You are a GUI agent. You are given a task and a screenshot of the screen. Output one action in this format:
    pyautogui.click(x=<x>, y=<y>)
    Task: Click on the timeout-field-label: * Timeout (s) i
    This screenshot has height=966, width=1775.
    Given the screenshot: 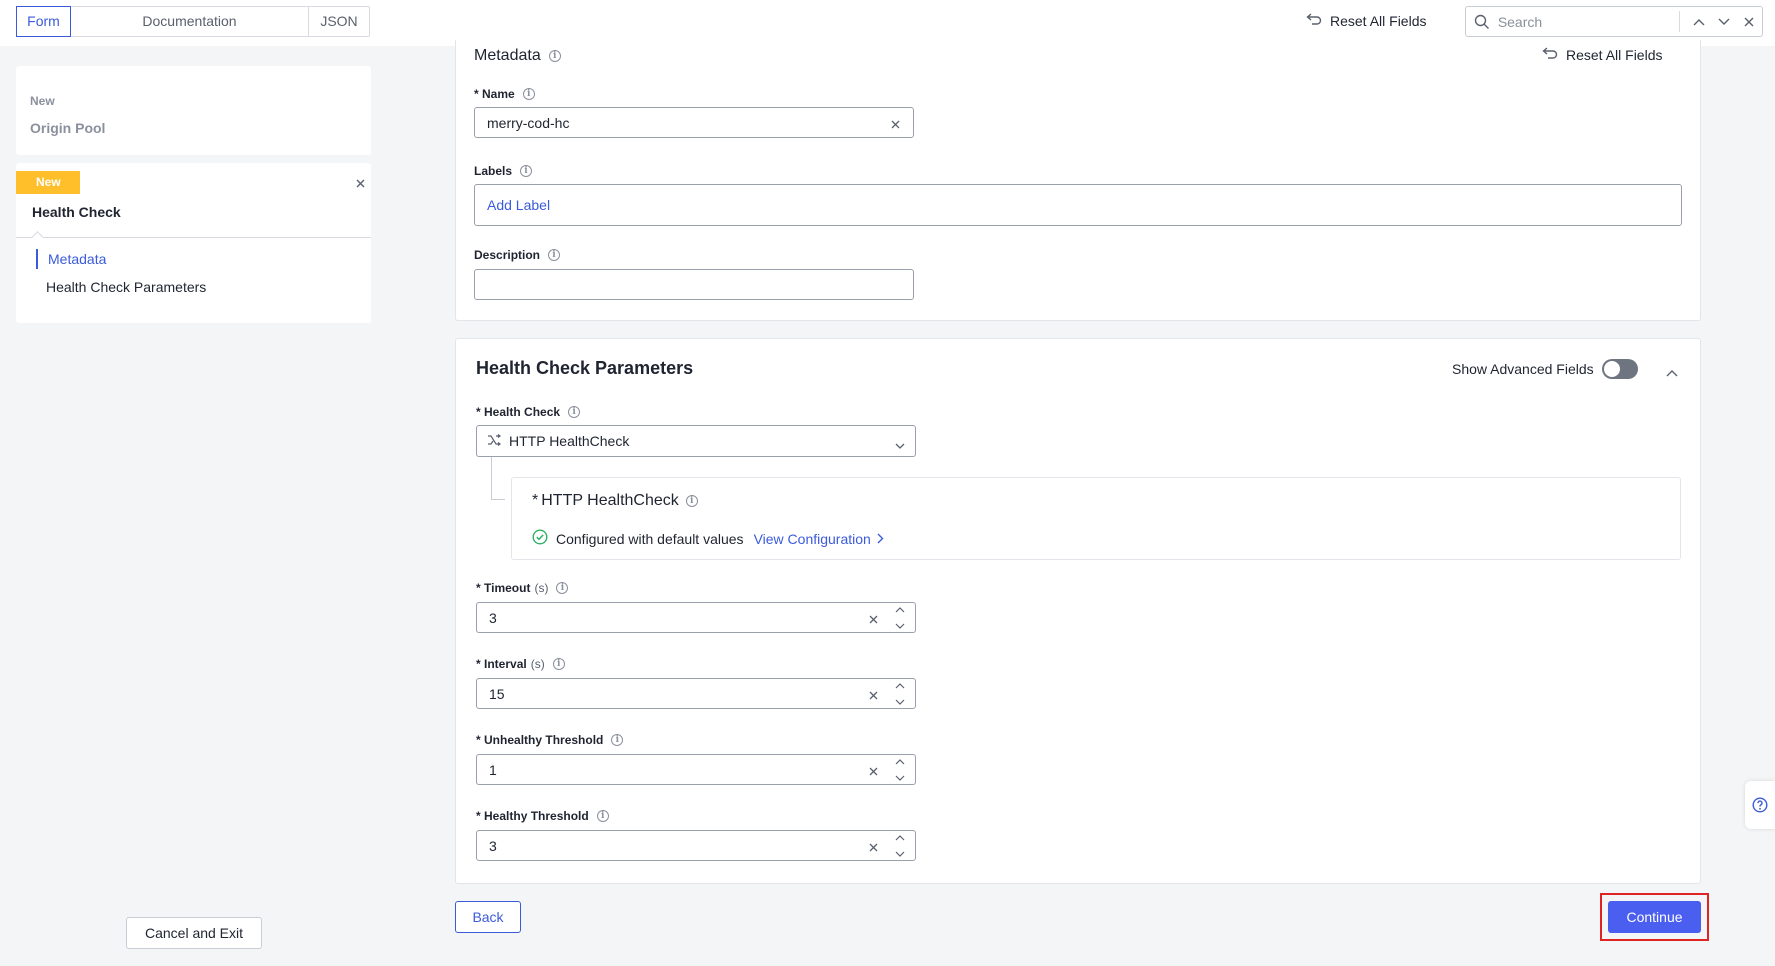 What is the action you would take?
    pyautogui.click(x=522, y=588)
    